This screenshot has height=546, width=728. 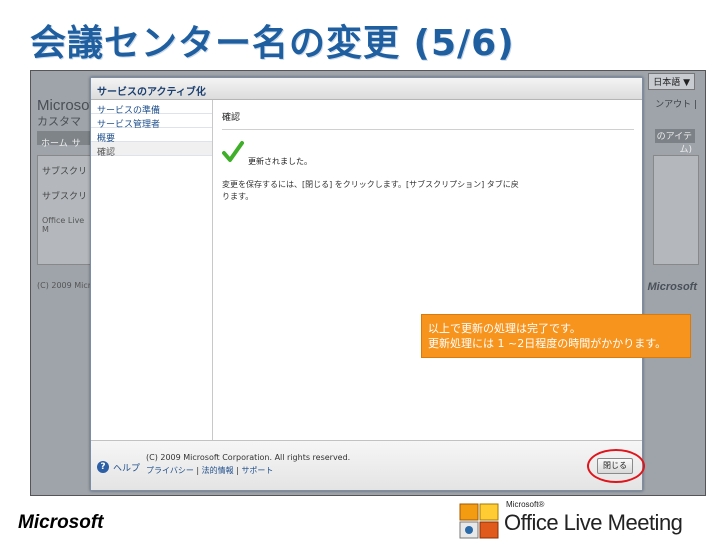 What do you see at coordinates (152, 271) in the screenshot?
I see `wizard-steps: サービスの準備 サービス管理者 概要 確認` at bounding box center [152, 271].